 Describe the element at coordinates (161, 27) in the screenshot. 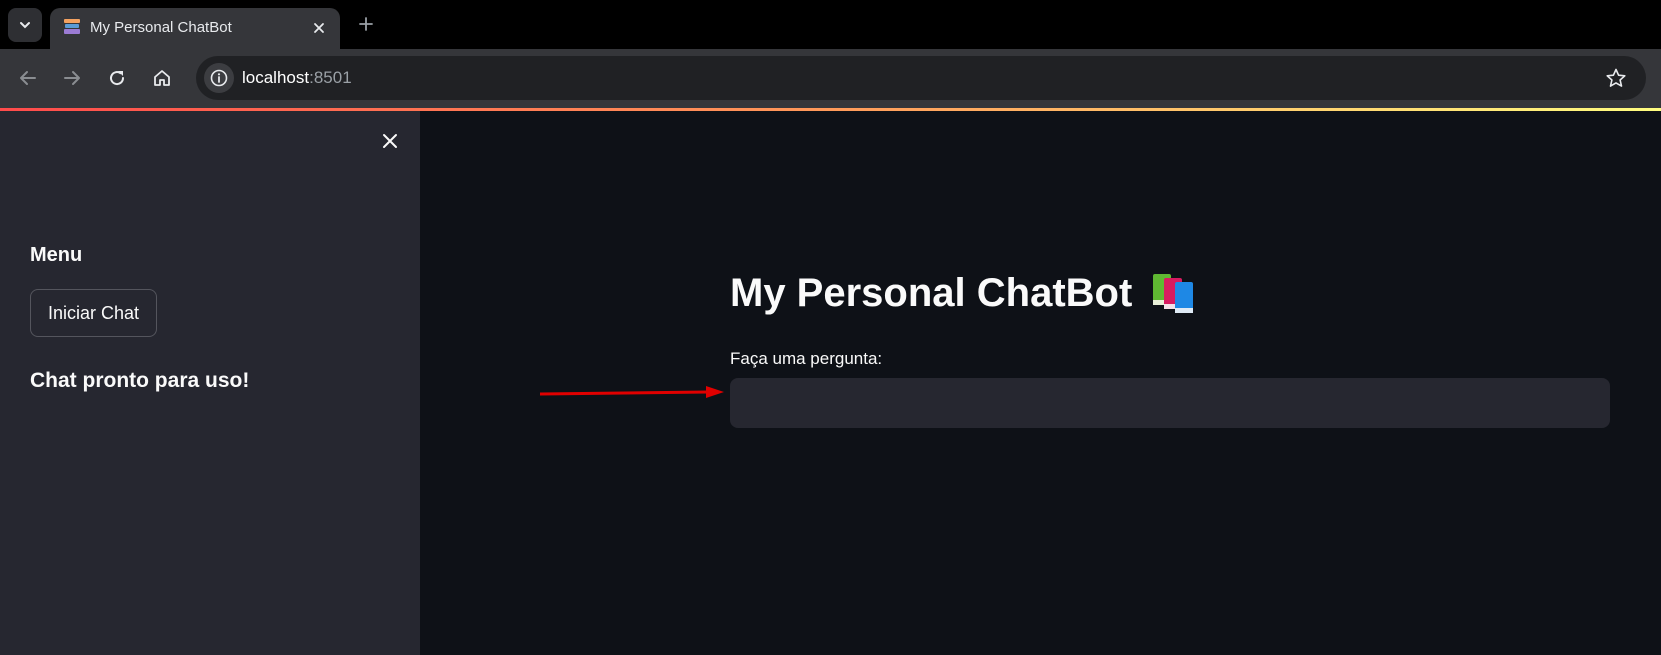

I see `tab-title: My Personal ChatBot` at that location.